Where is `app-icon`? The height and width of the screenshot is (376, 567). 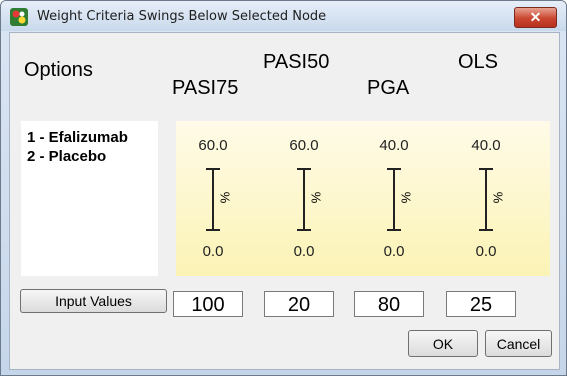
app-icon is located at coordinates (19, 17).